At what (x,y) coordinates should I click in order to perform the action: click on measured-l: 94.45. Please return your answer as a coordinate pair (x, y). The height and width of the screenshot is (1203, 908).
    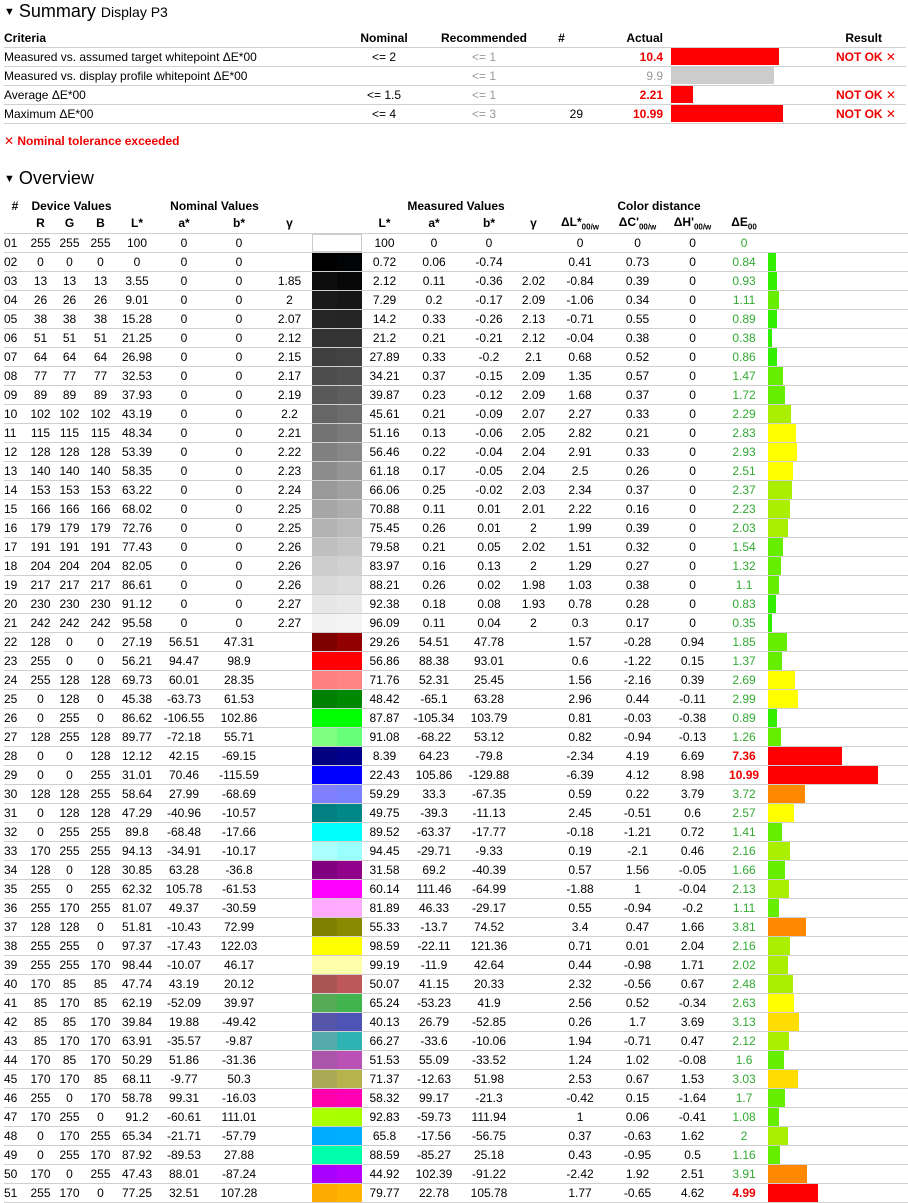
    Looking at the image, I should click on (385, 851).